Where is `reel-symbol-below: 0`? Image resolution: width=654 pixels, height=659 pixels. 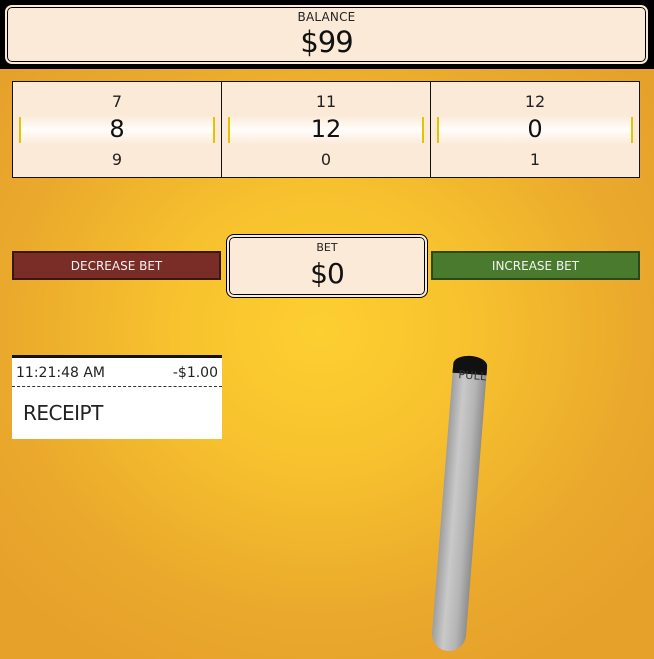
reel-symbol-below: 0 is located at coordinates (326, 159).